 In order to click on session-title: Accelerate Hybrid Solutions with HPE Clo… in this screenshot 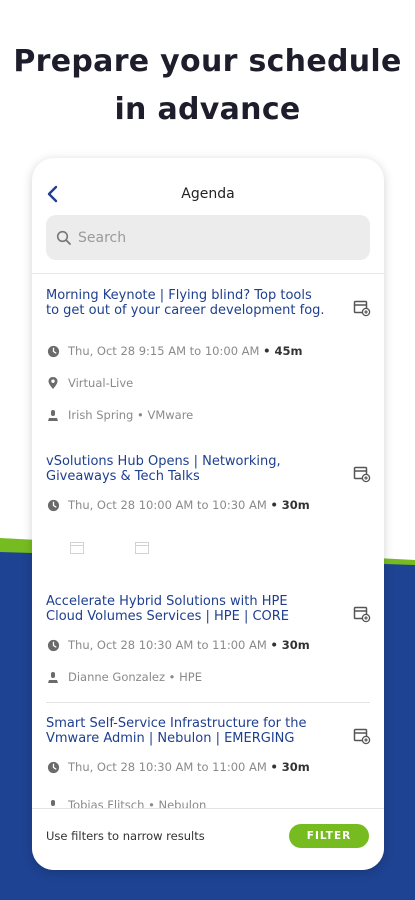, I will do `click(186, 609)`.